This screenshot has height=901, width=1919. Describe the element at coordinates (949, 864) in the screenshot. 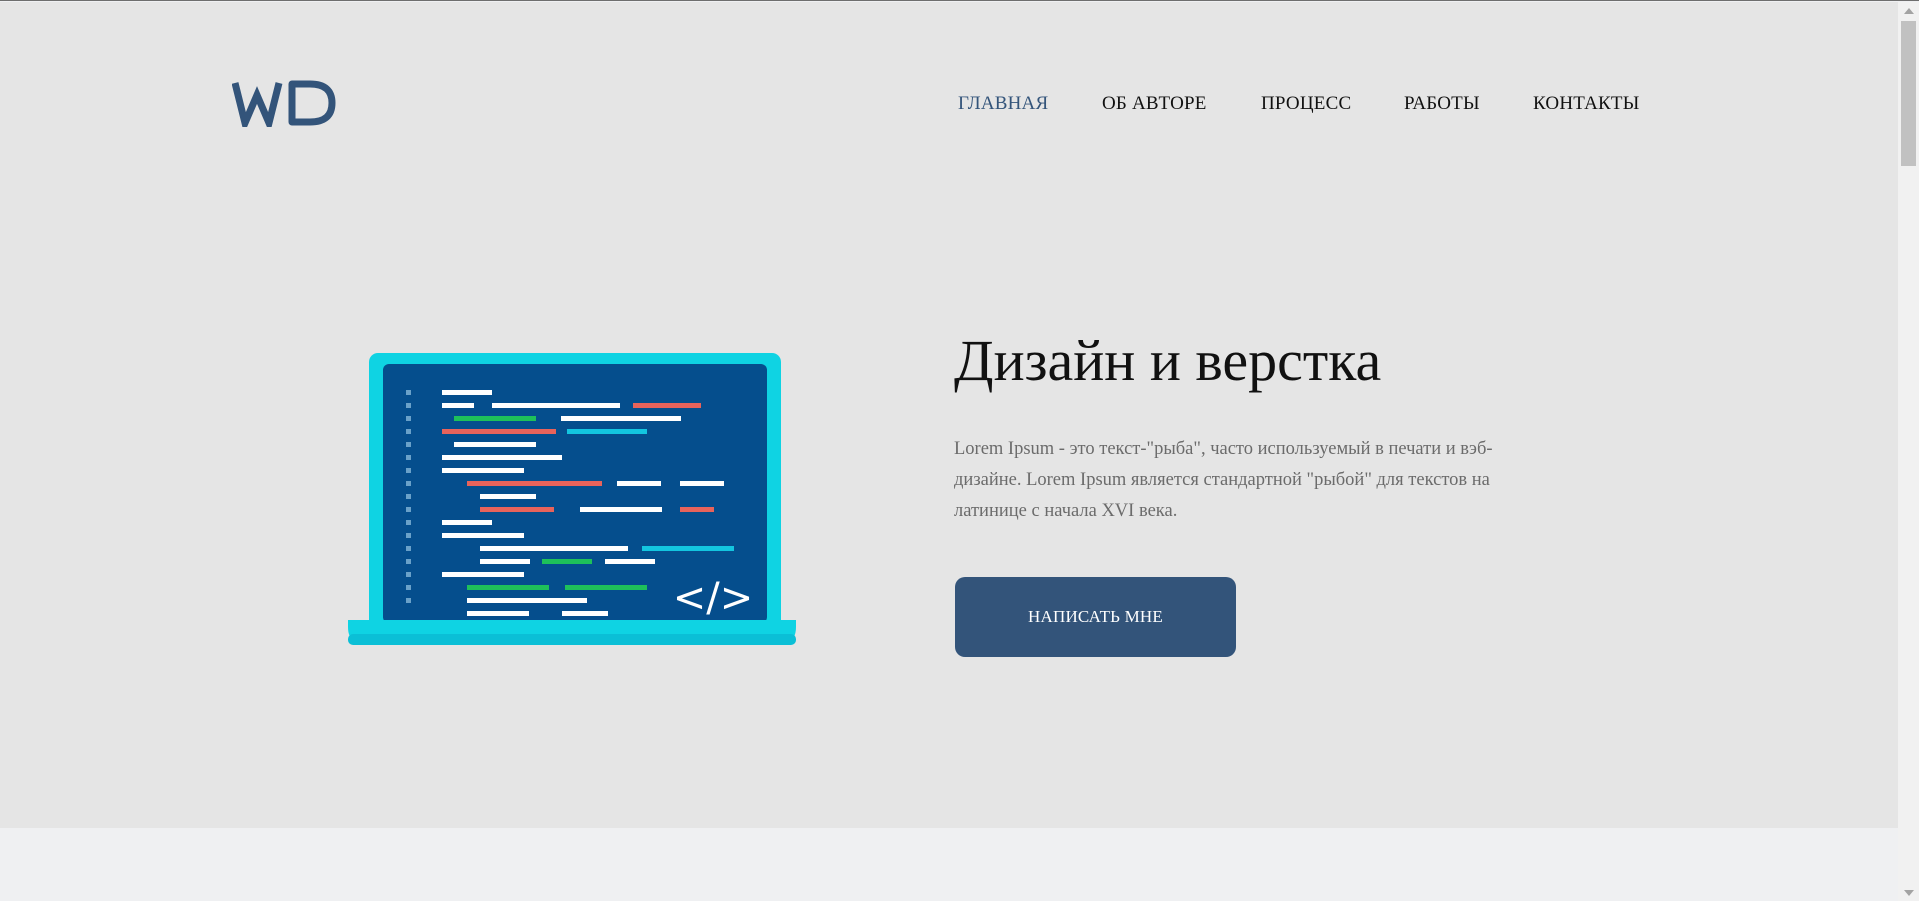

I see `next-section` at that location.